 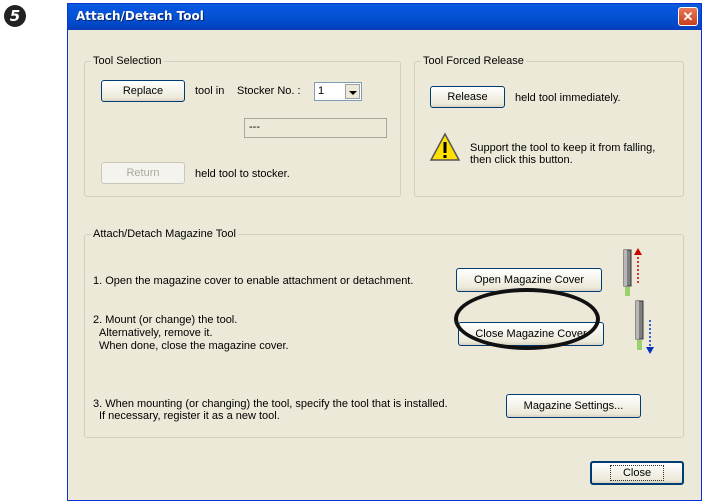 I want to click on release-text: held tool immediately., so click(x=568, y=98).